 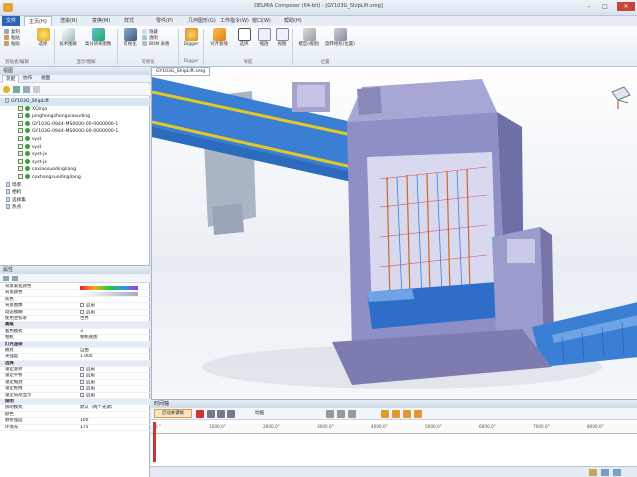 I want to click on menu-tab: 渲染(R), so click(x=68, y=21).